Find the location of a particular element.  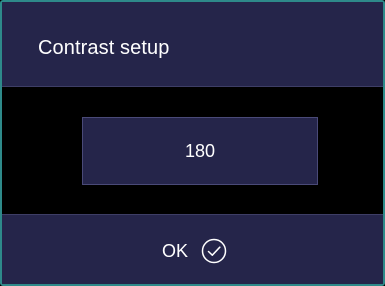

dialog-title: Contrast setup is located at coordinates (104, 48).